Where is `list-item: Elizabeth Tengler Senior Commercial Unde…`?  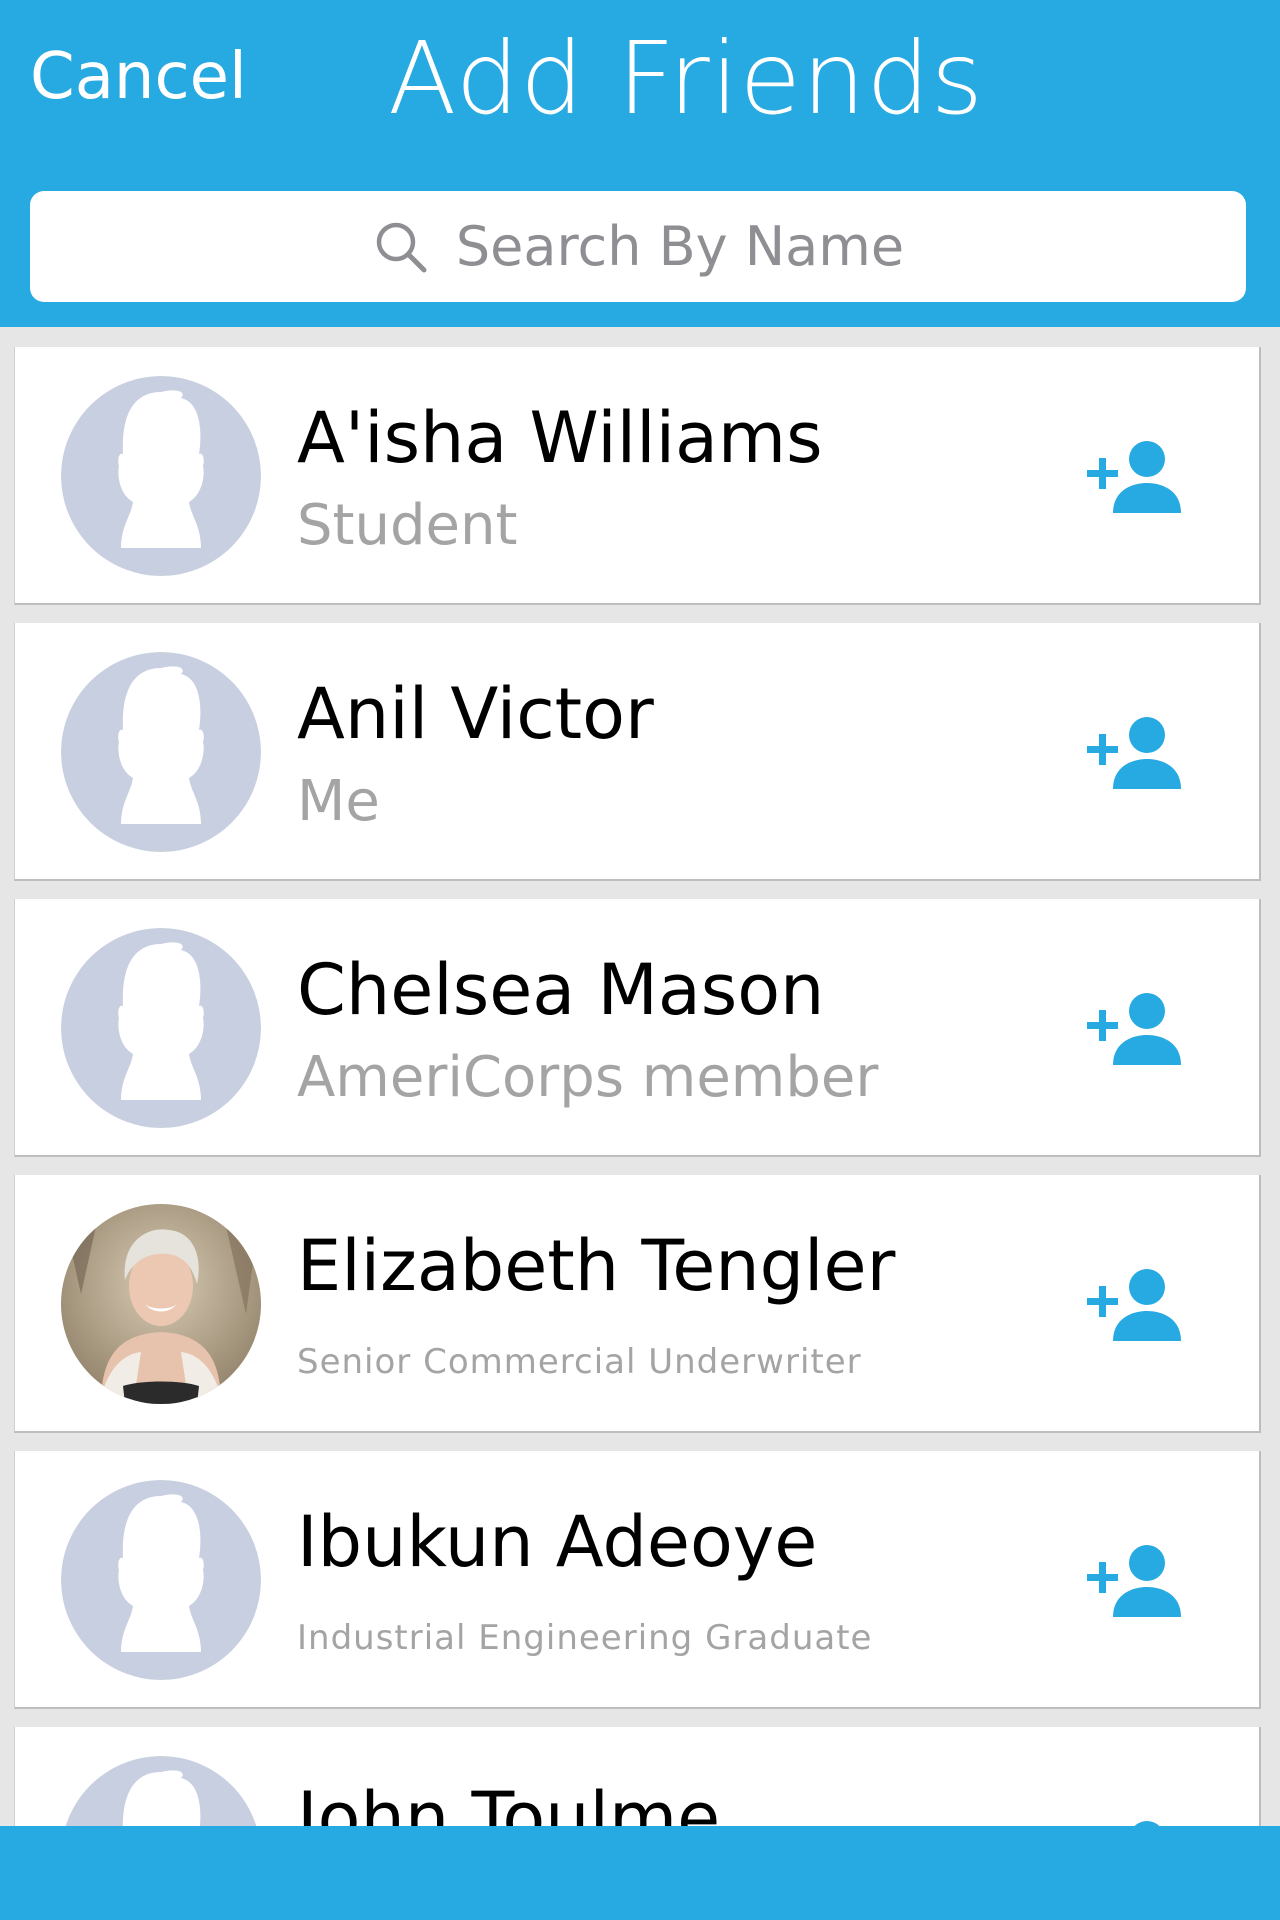
list-item: Elizabeth Tengler Senior Commercial Unde… is located at coordinates (637, 1304).